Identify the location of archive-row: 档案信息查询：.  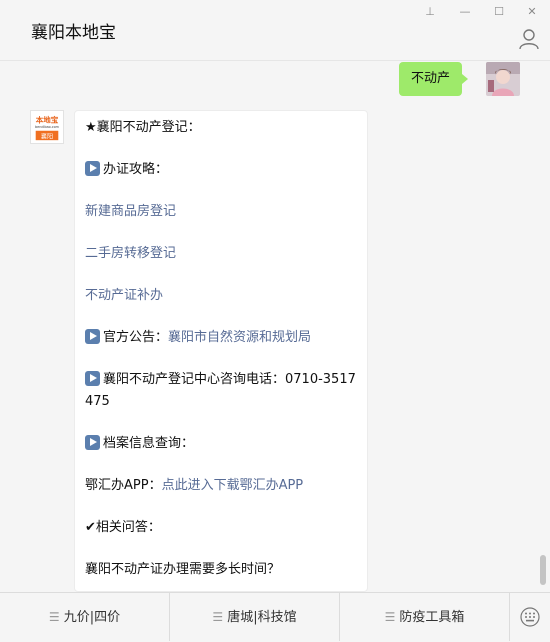
(224, 444).